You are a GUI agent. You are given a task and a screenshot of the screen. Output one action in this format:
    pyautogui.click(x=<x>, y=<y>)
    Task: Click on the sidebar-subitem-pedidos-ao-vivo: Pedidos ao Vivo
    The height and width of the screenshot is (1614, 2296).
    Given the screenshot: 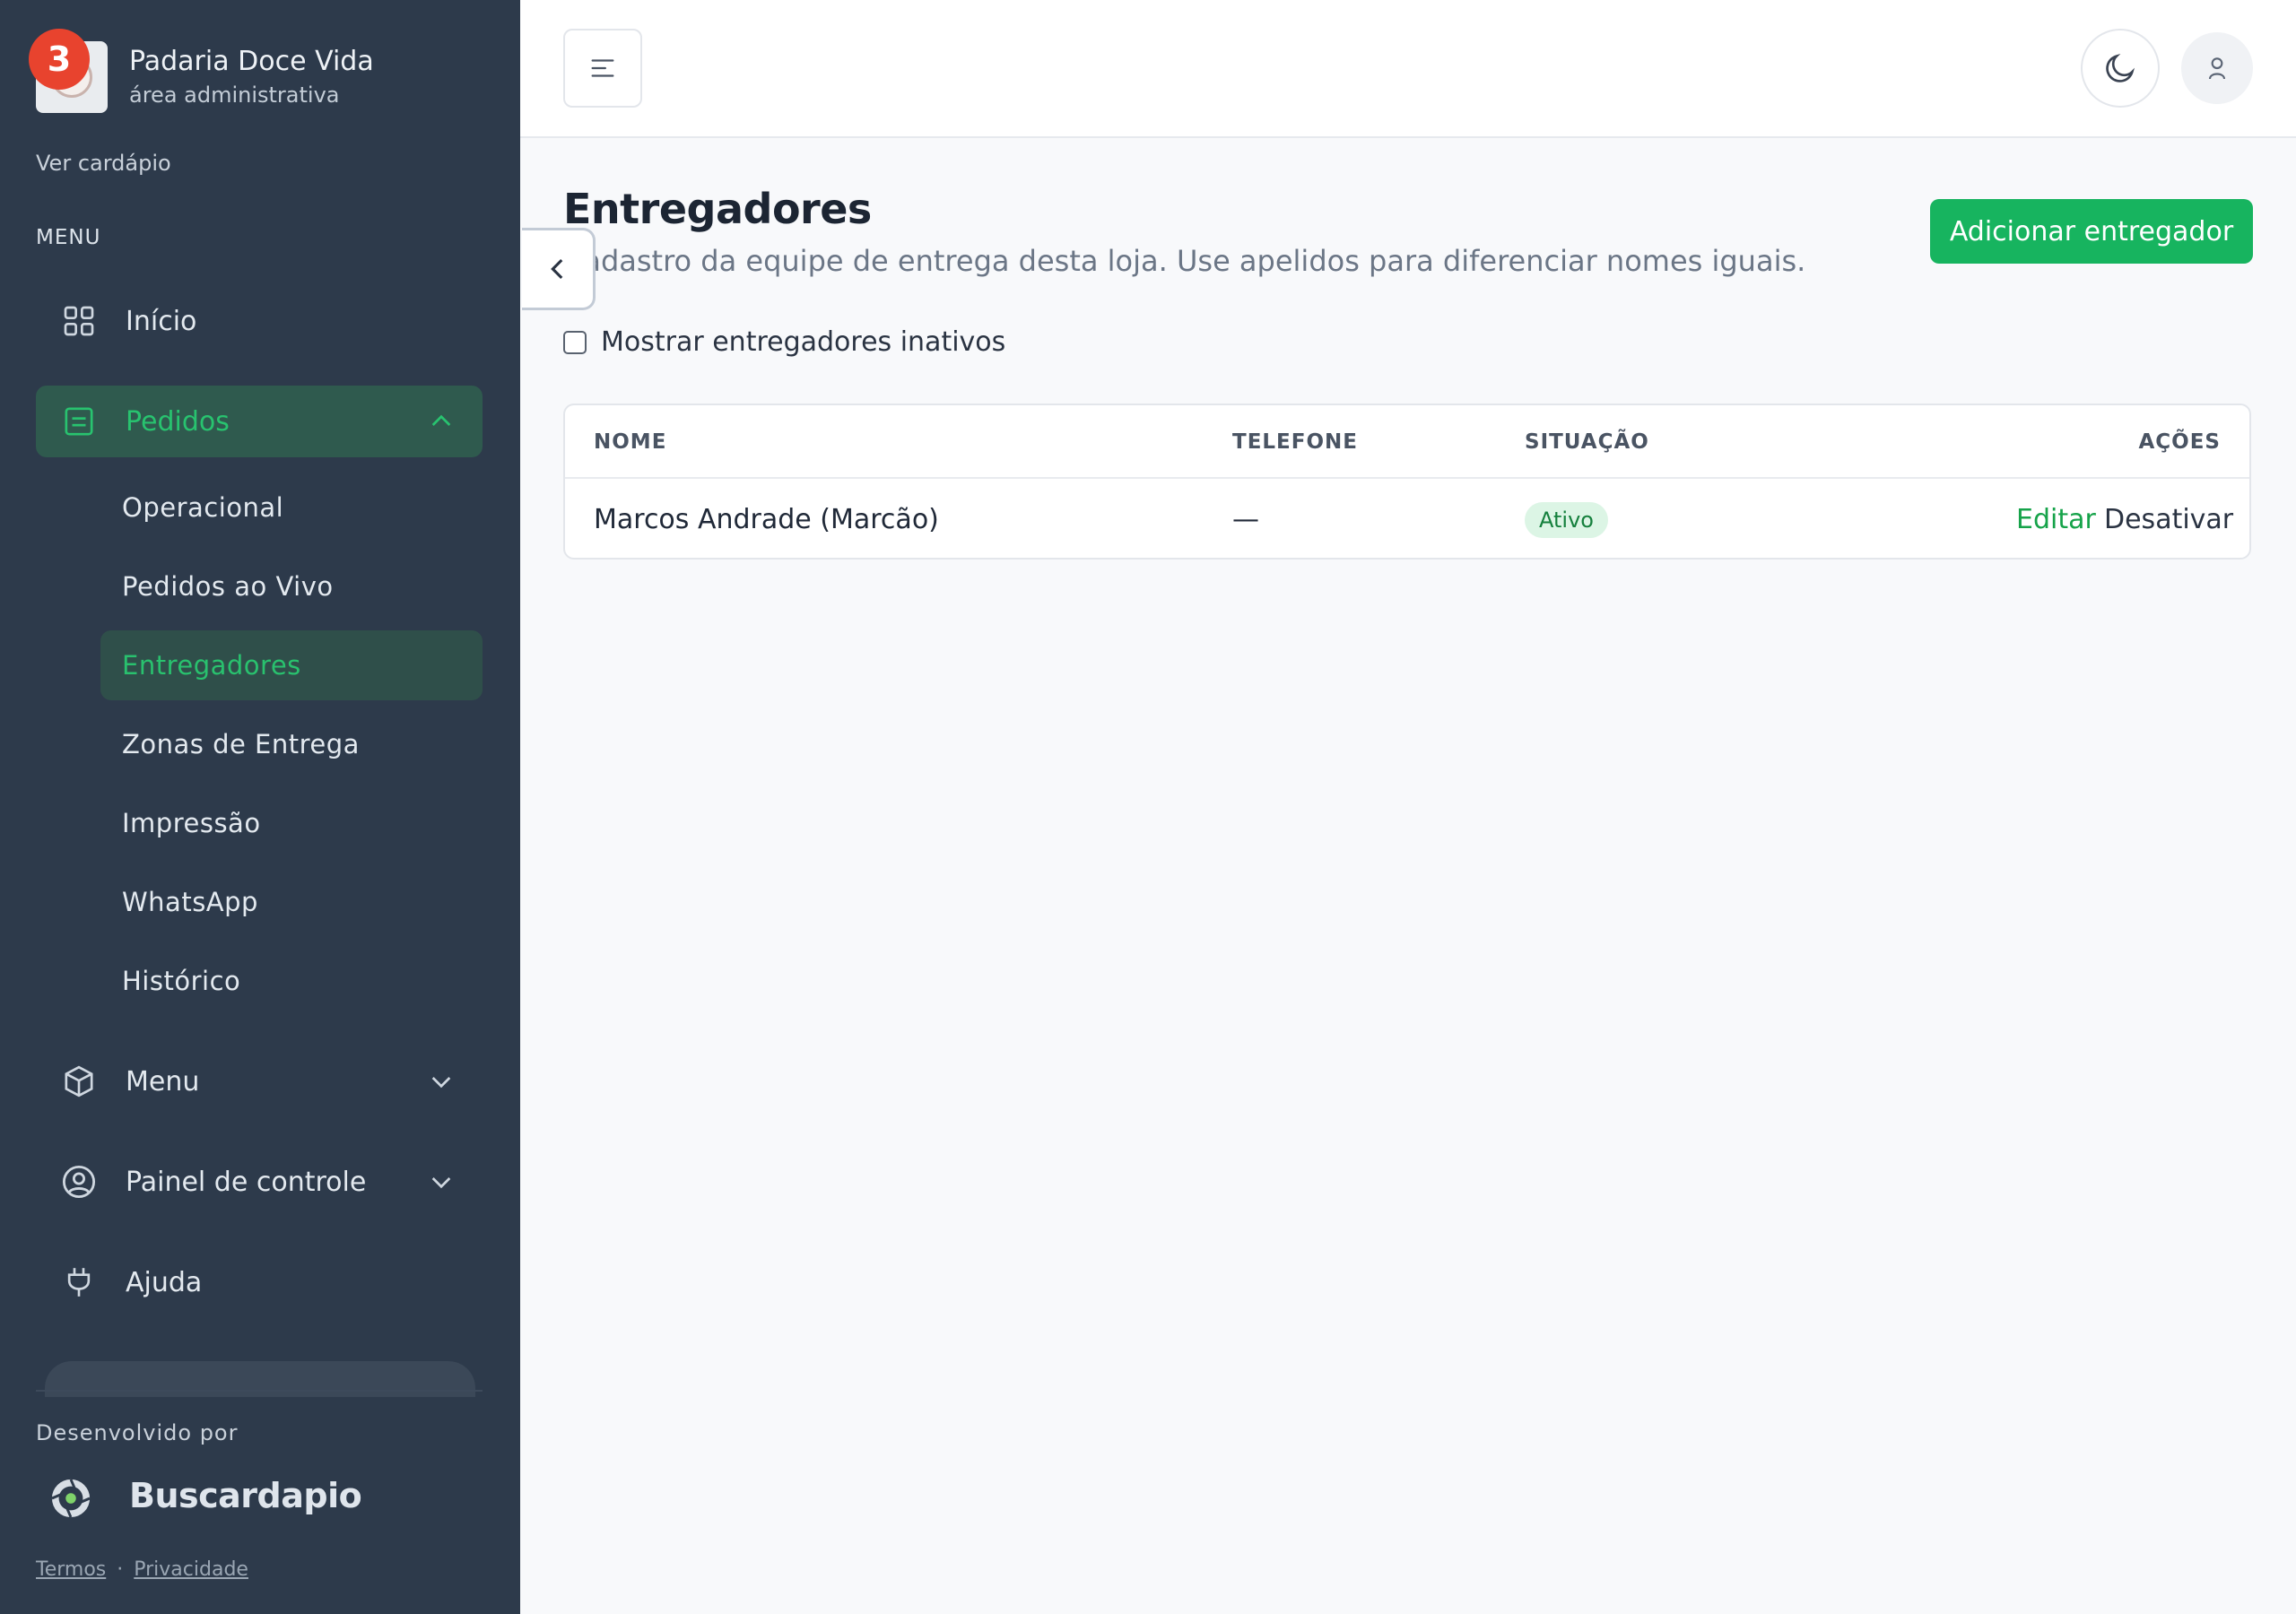 What is the action you would take?
    pyautogui.click(x=291, y=586)
    